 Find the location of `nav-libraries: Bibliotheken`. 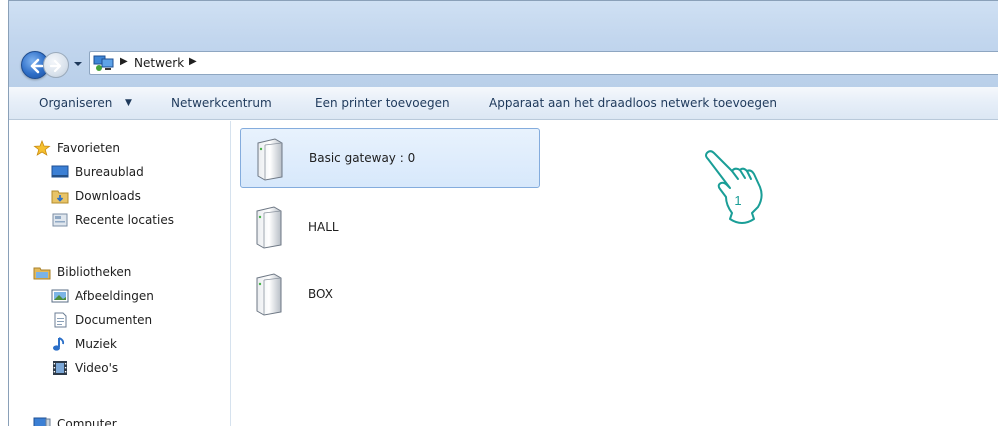

nav-libraries: Bibliotheken is located at coordinates (82, 272).